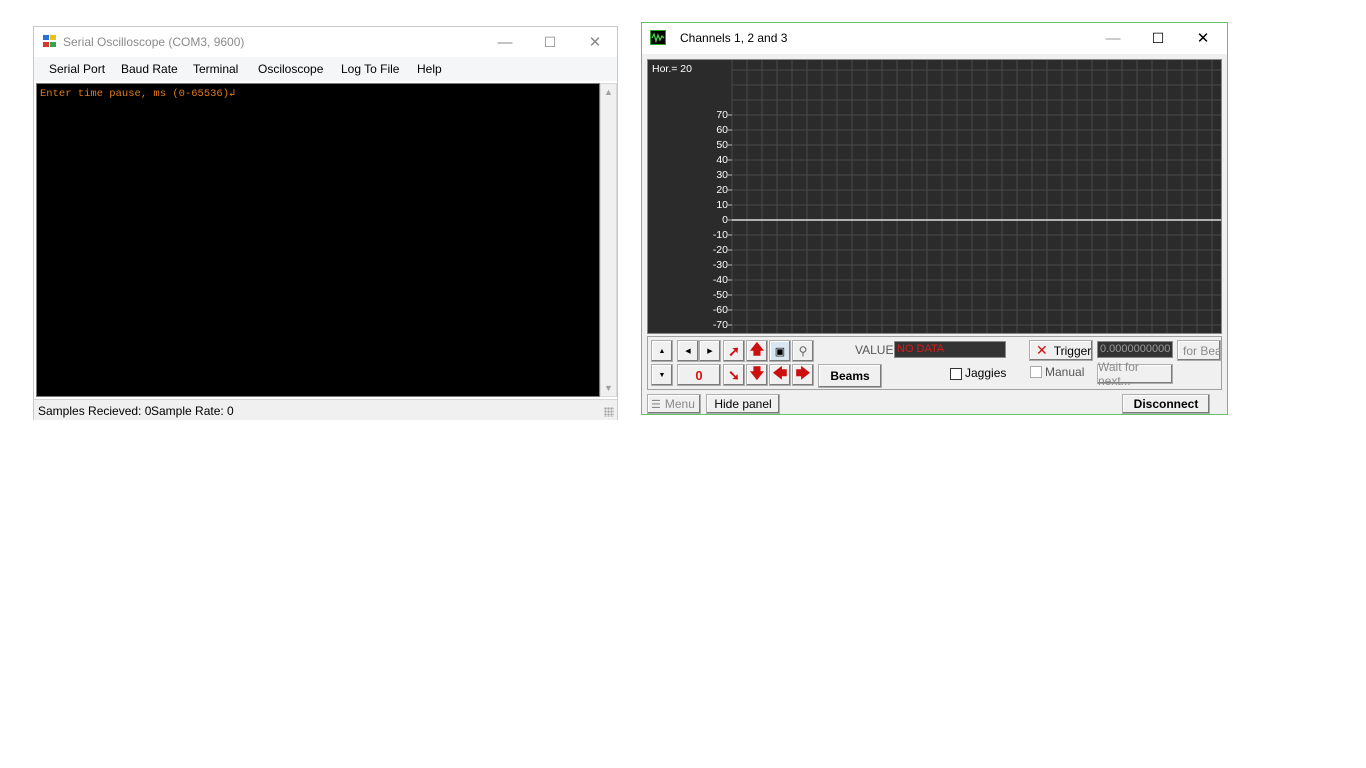  I want to click on y-tick-label: 50, so click(722, 145).